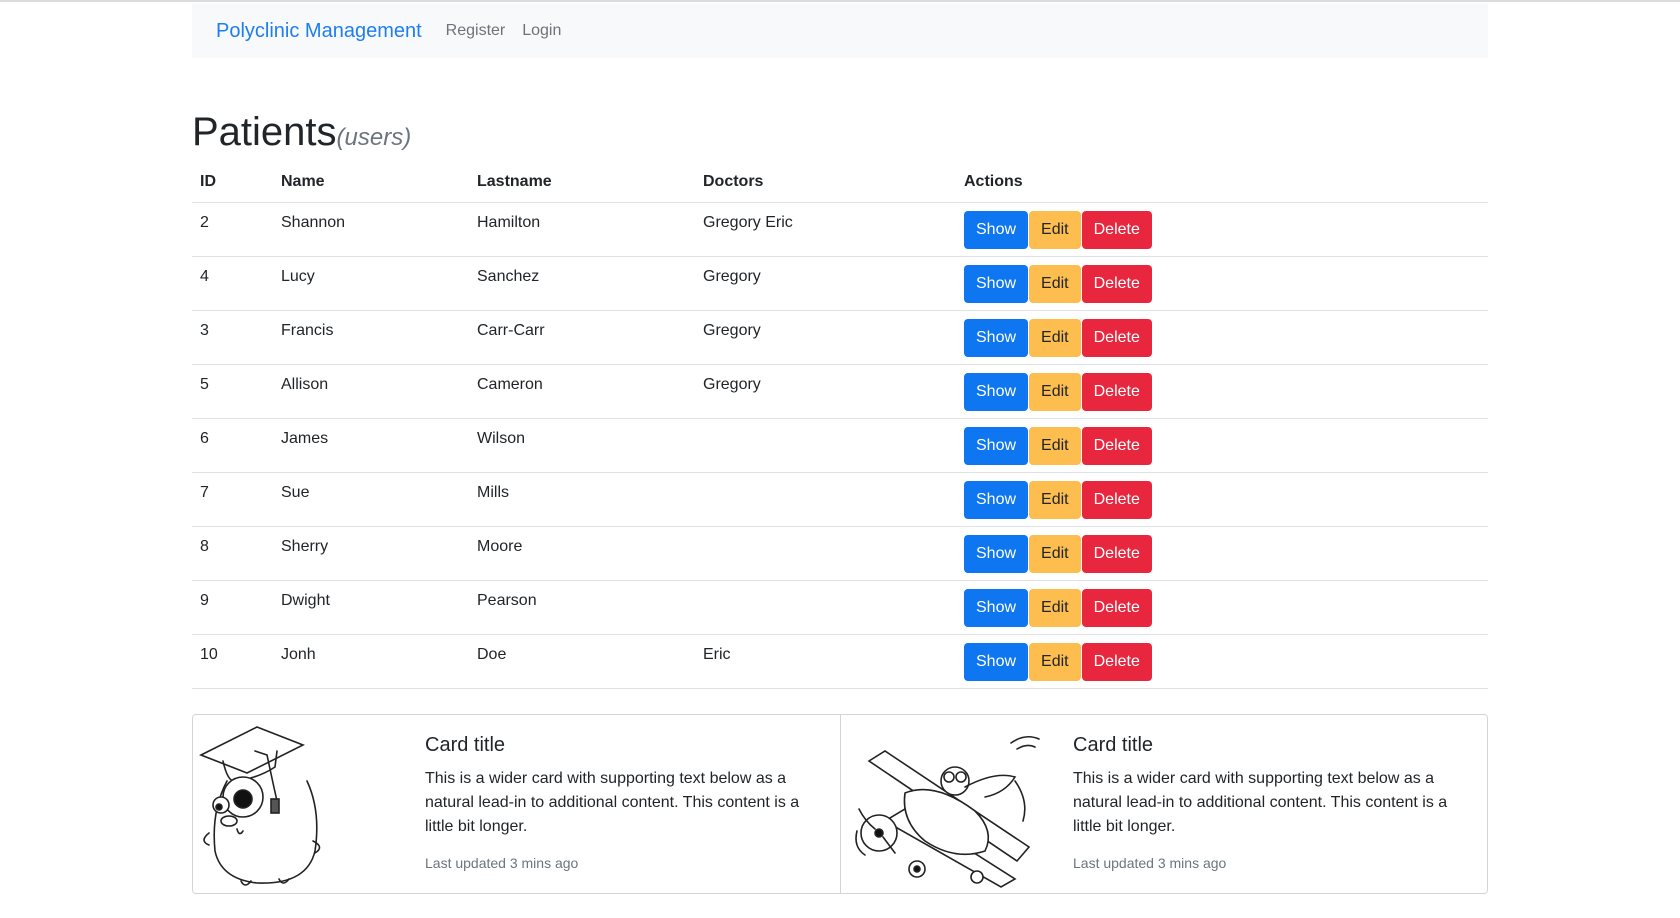  What do you see at coordinates (371, 553) in the screenshot?
I see `cell-name: Sherry` at bounding box center [371, 553].